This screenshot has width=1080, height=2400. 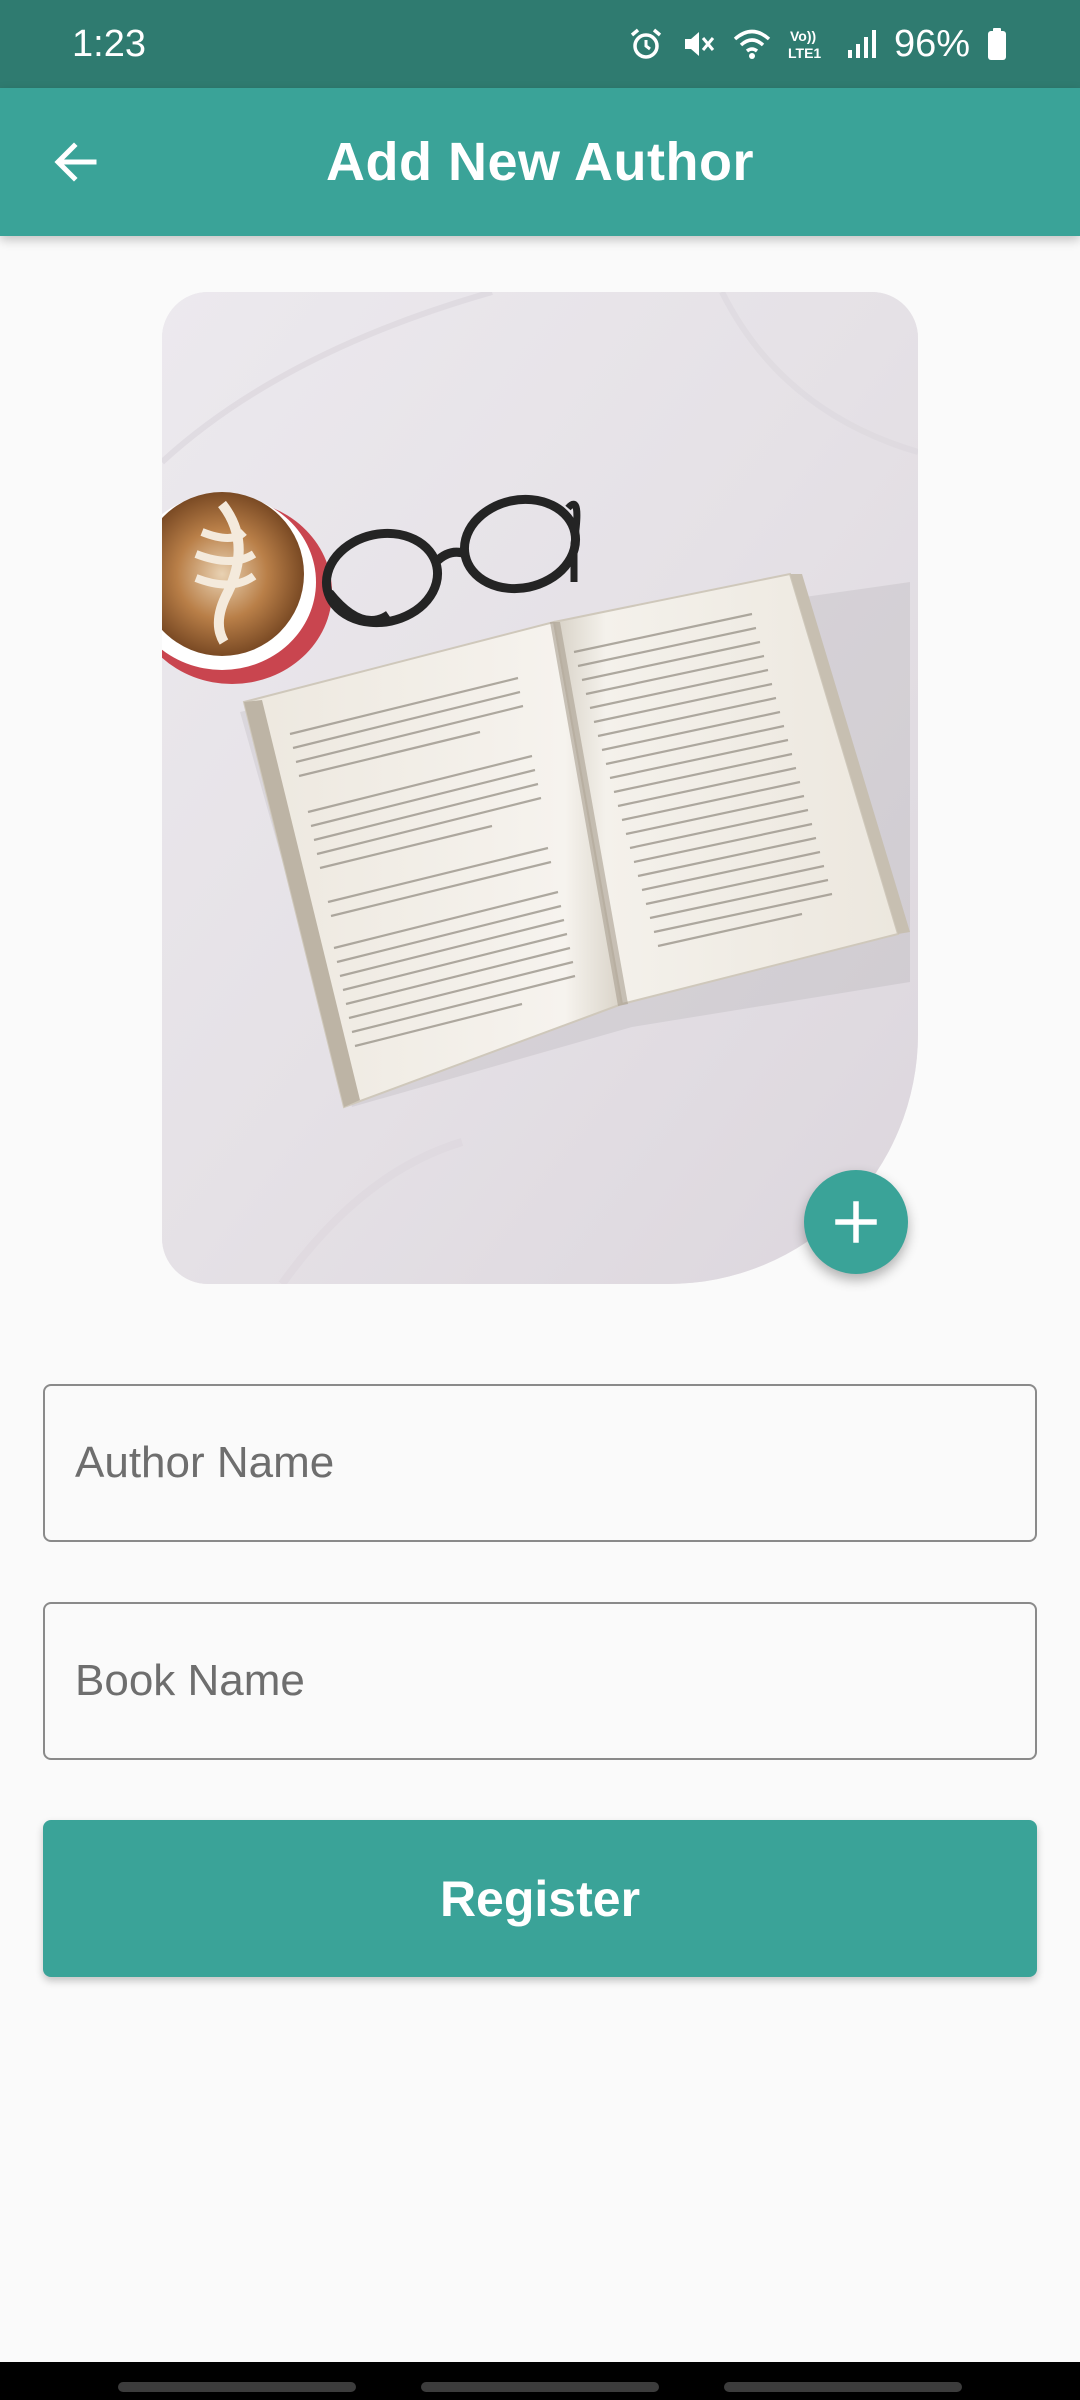 I want to click on status-icons: Vo)) LTE1 96%, so click(x=818, y=44).